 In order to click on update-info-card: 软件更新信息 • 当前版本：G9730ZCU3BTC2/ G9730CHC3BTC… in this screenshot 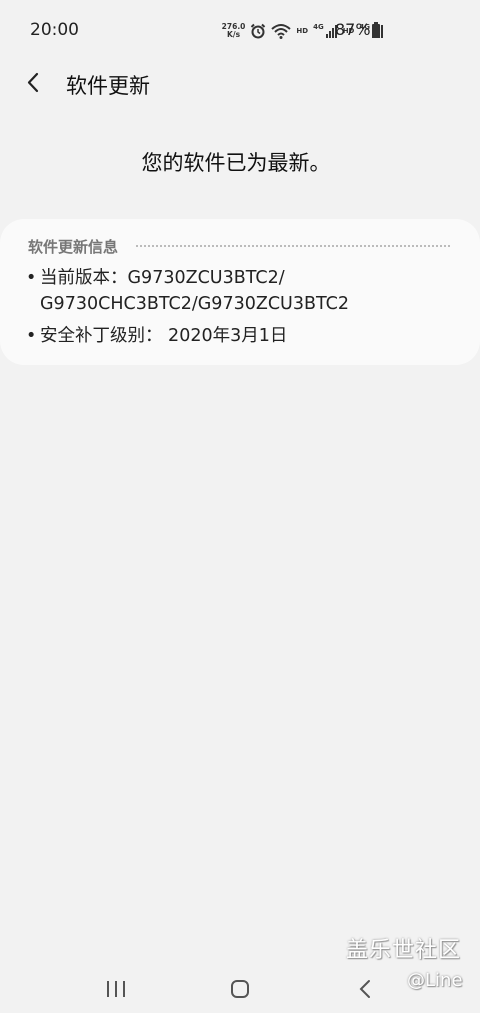, I will do `click(240, 292)`.